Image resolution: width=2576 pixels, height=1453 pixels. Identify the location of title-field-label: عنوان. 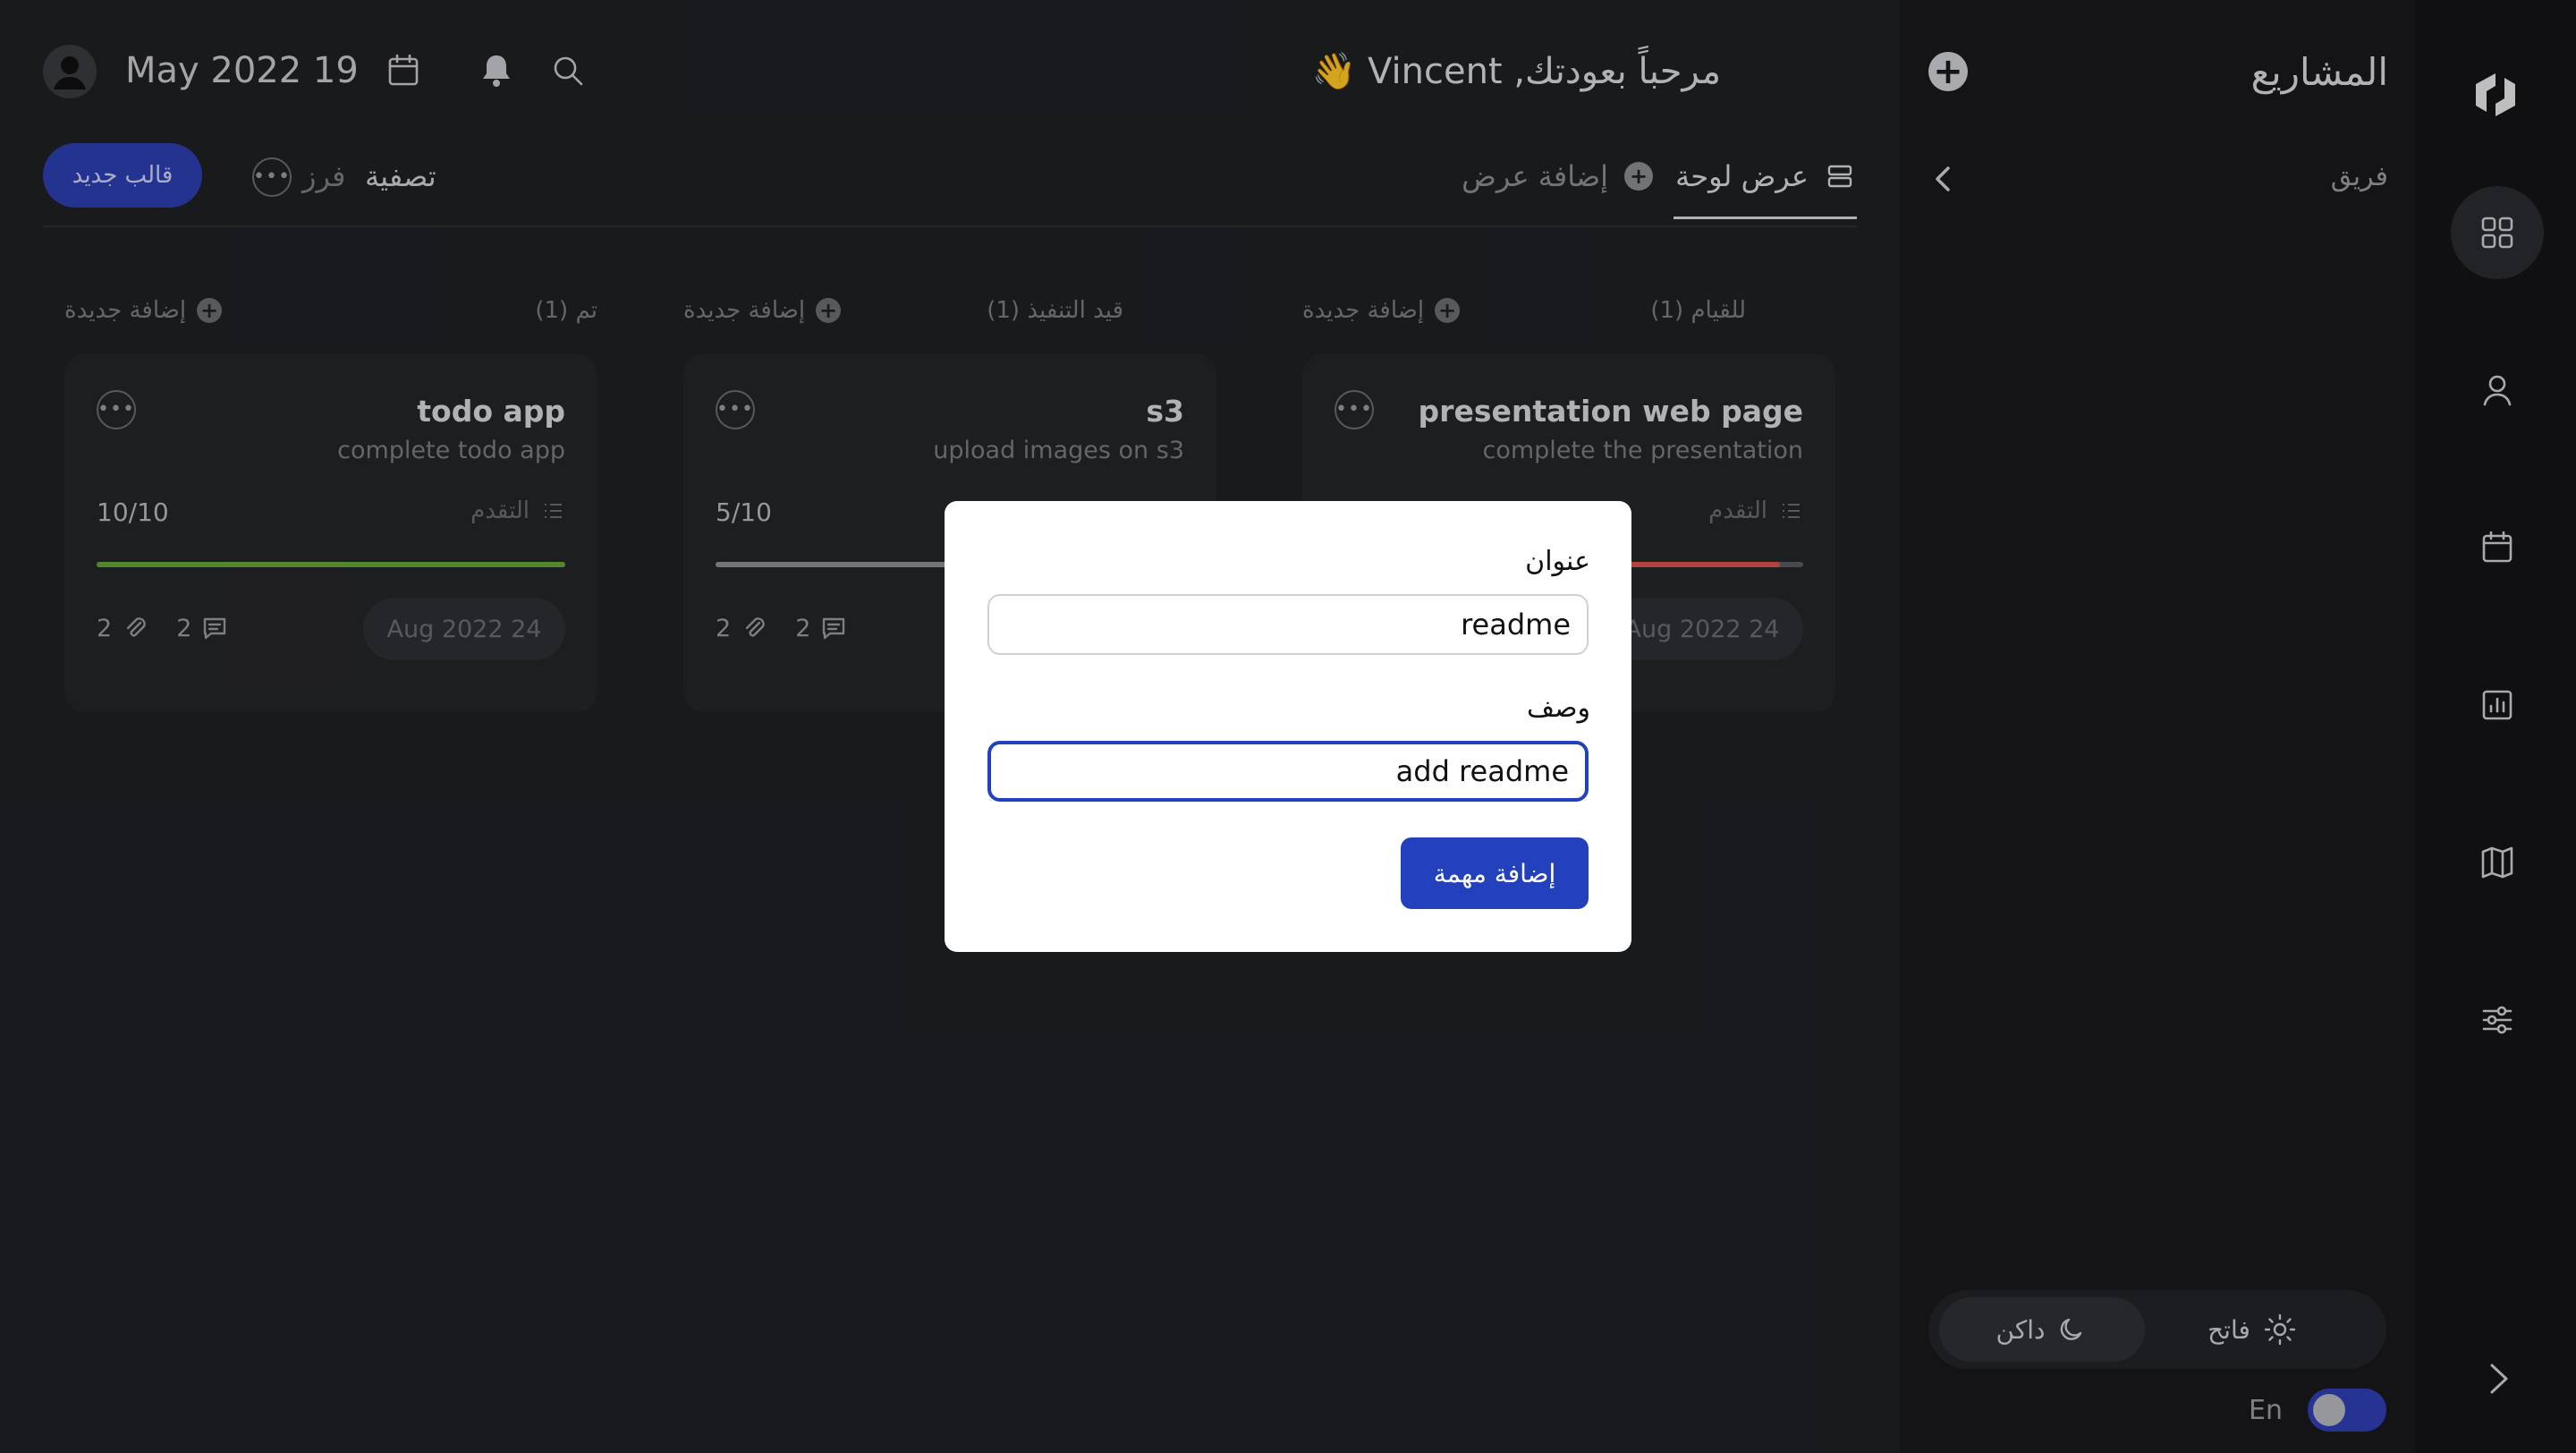
(1557, 561).